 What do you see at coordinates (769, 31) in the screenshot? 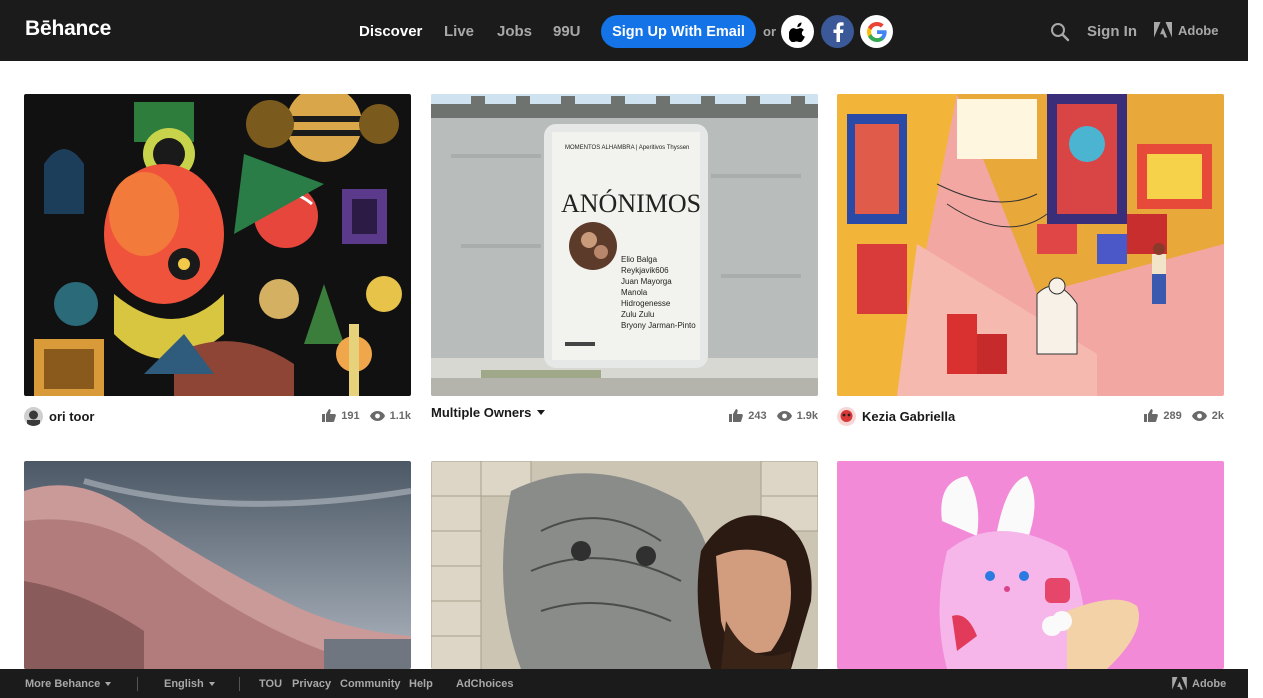
I see `or-label: or` at bounding box center [769, 31].